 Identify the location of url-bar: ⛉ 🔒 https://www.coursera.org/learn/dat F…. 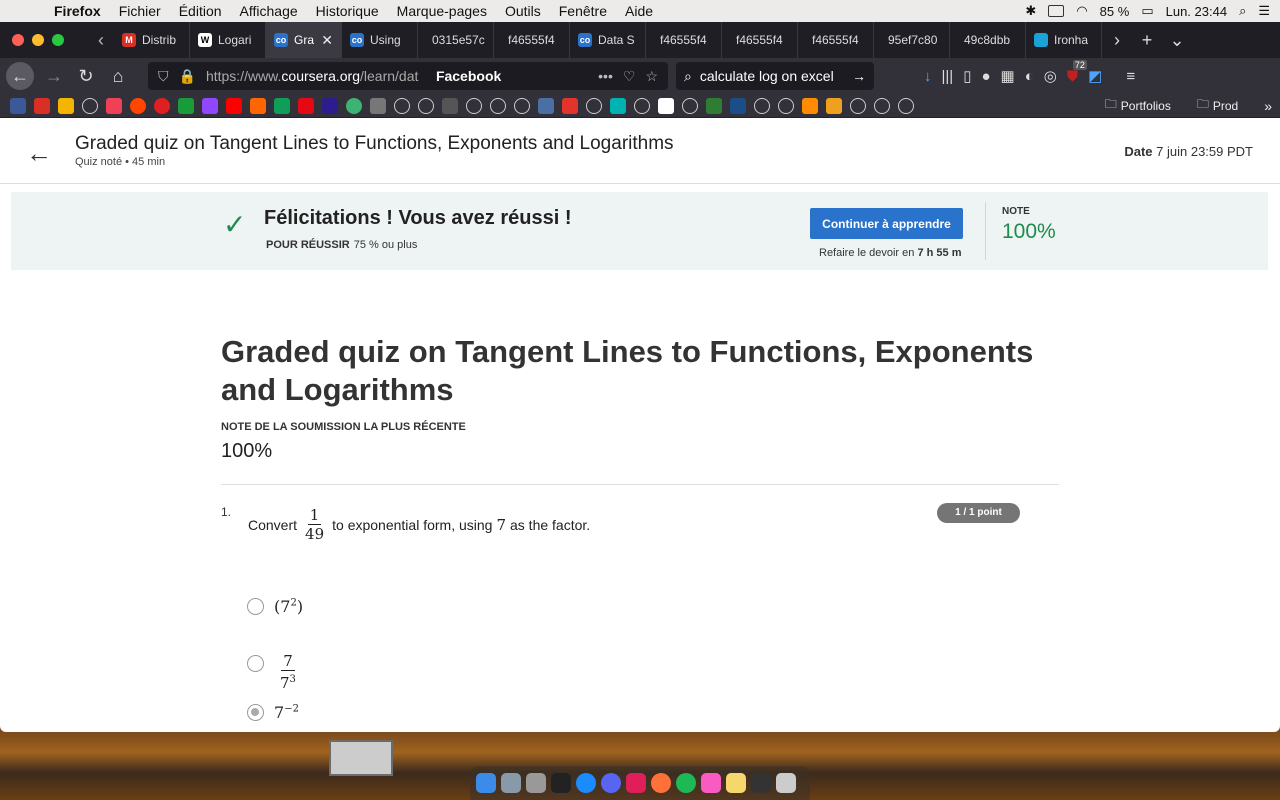
(408, 76).